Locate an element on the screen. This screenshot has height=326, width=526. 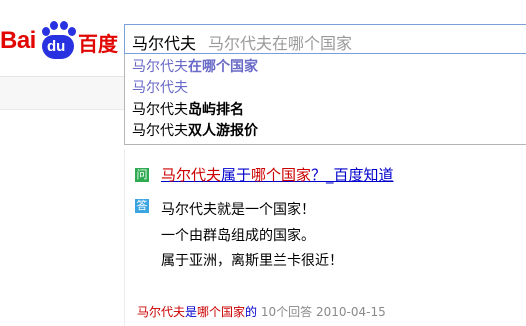
answer-line: 马尔代夫就是一个国家！ is located at coordinates (238, 210).